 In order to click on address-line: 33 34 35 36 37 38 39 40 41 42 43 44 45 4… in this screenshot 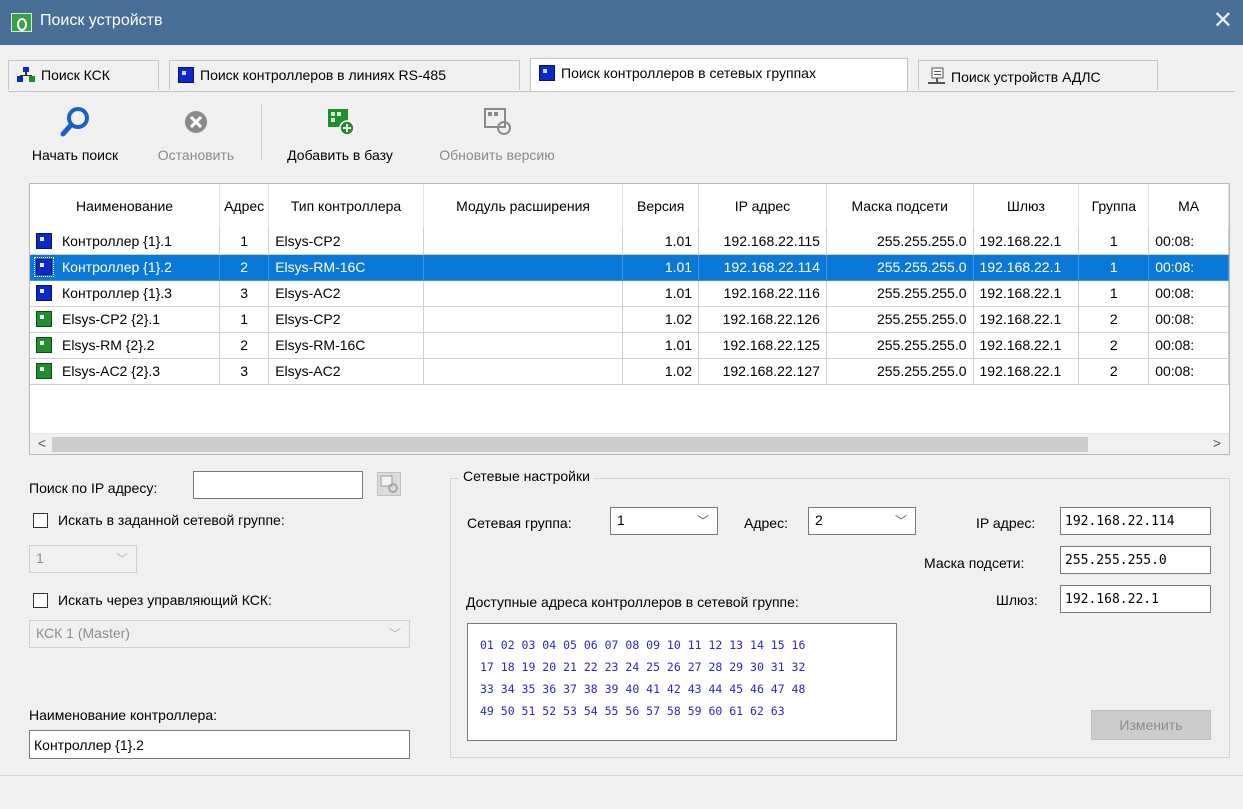, I will do `click(643, 689)`.